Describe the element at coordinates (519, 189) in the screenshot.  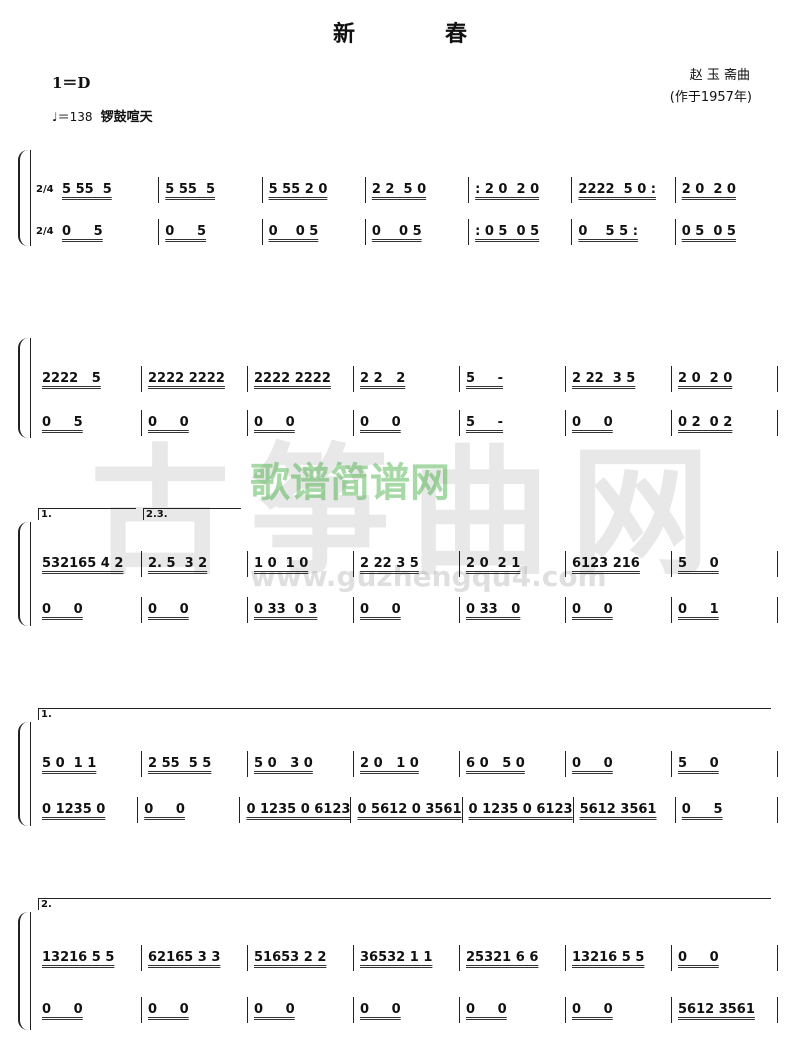
I see `measure: : 2 0 2 0` at that location.